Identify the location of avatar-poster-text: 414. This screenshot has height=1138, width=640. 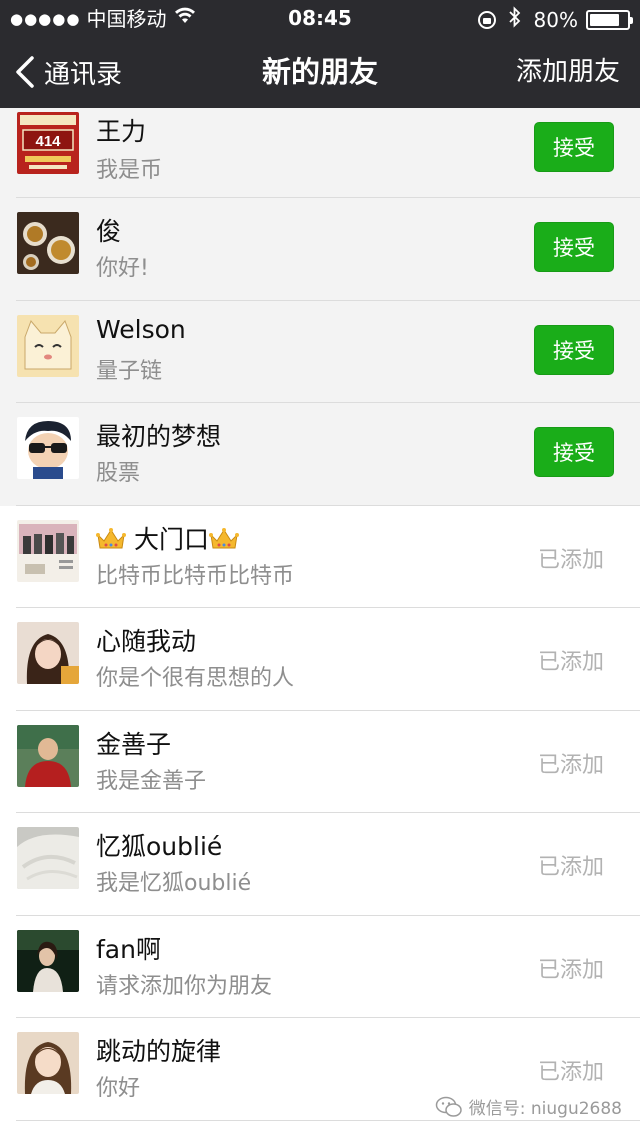
(48, 141).